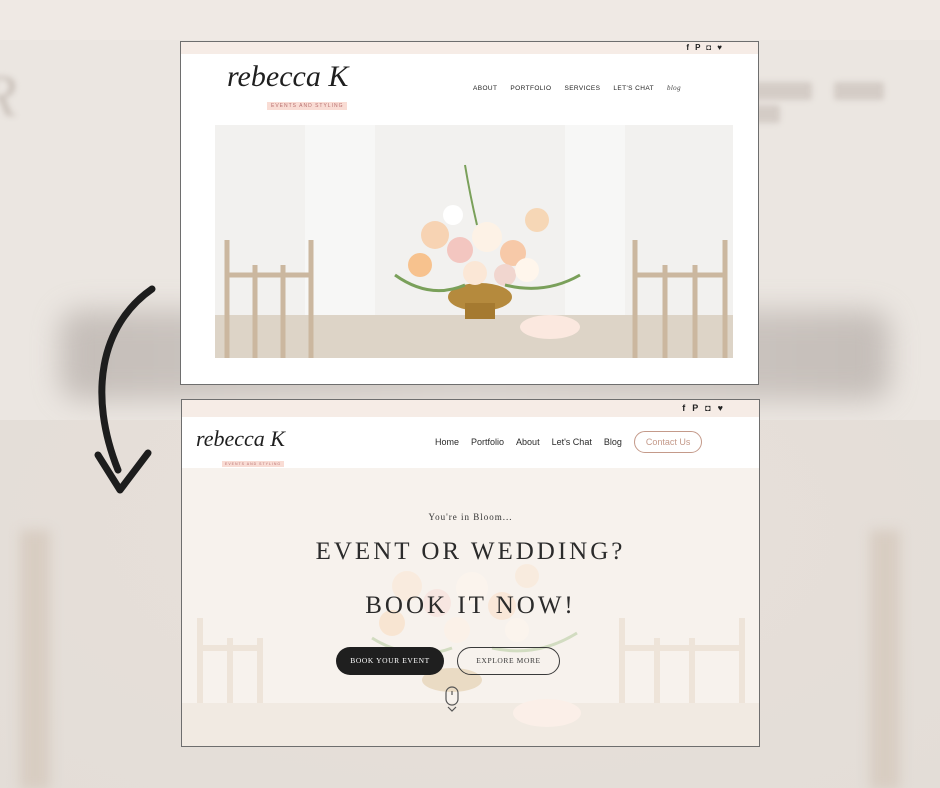 The width and height of the screenshot is (940, 788). Describe the element at coordinates (674, 88) in the screenshot. I see `nav-blog: blog` at that location.